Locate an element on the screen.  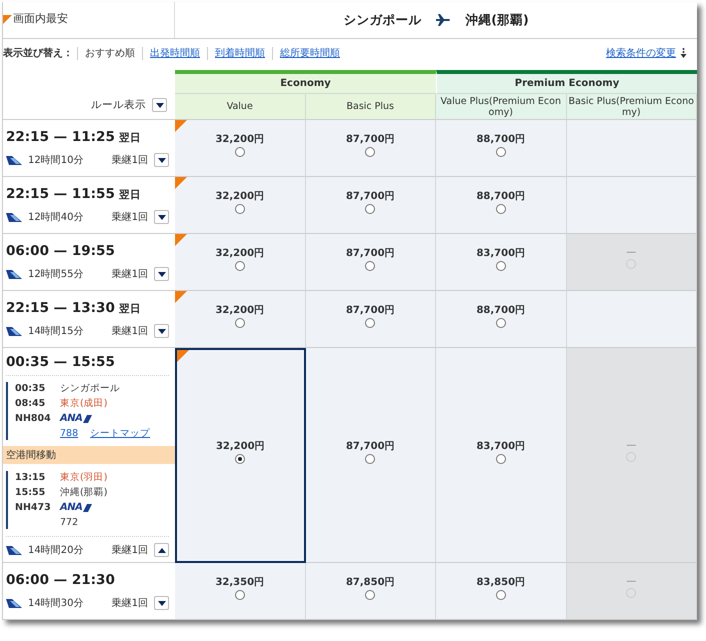
destination-city: 沖縄(那覇) is located at coordinates (497, 20).